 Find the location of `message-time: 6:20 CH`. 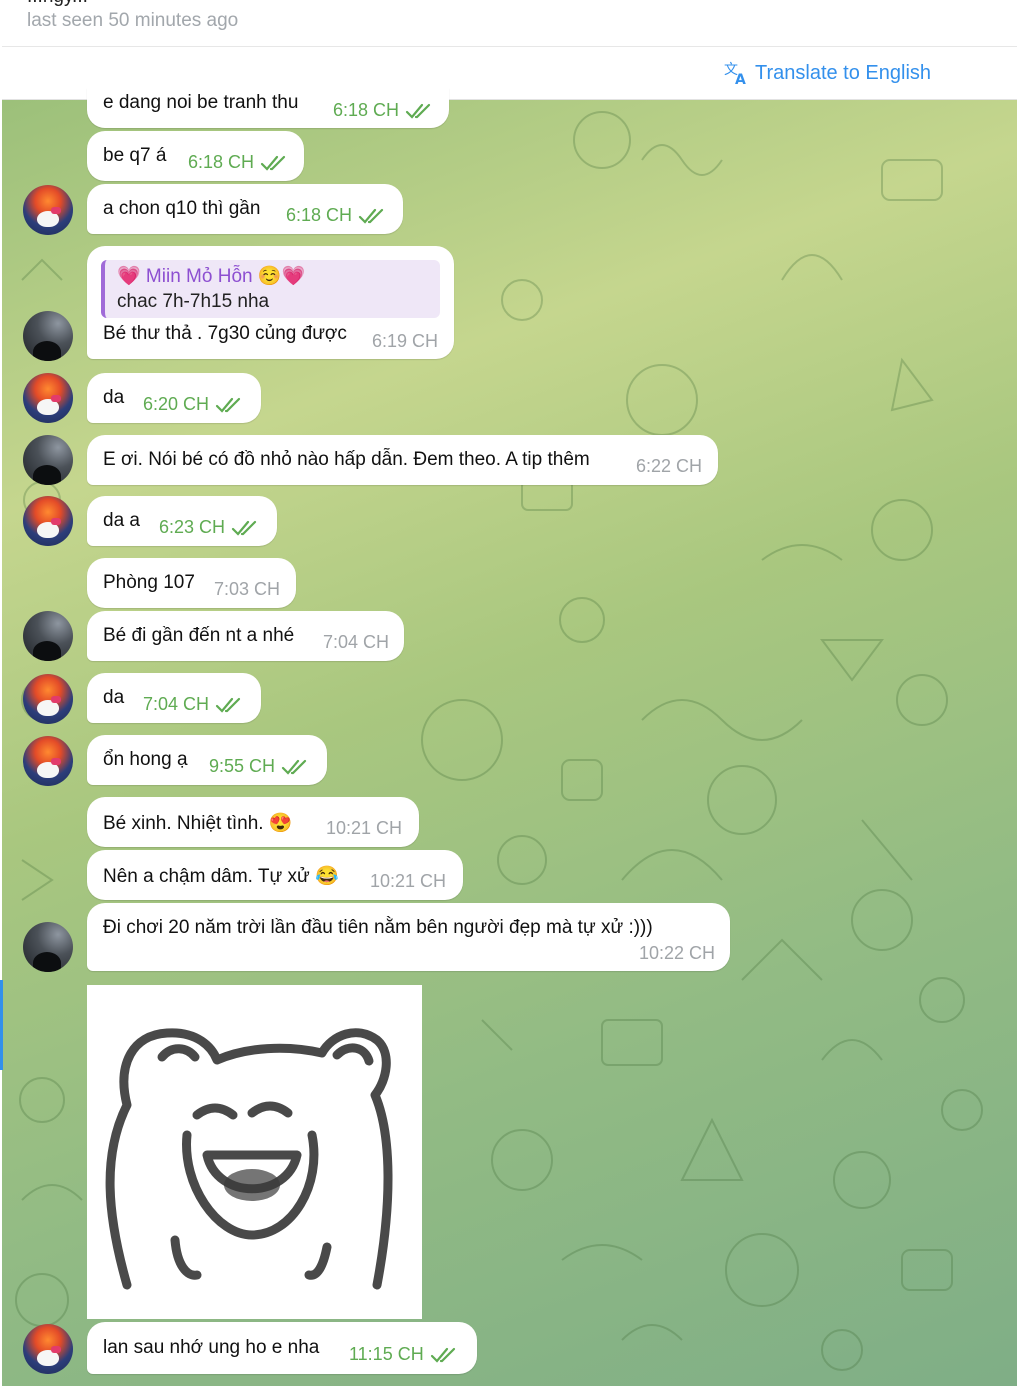

message-time: 6:20 CH is located at coordinates (193, 404).